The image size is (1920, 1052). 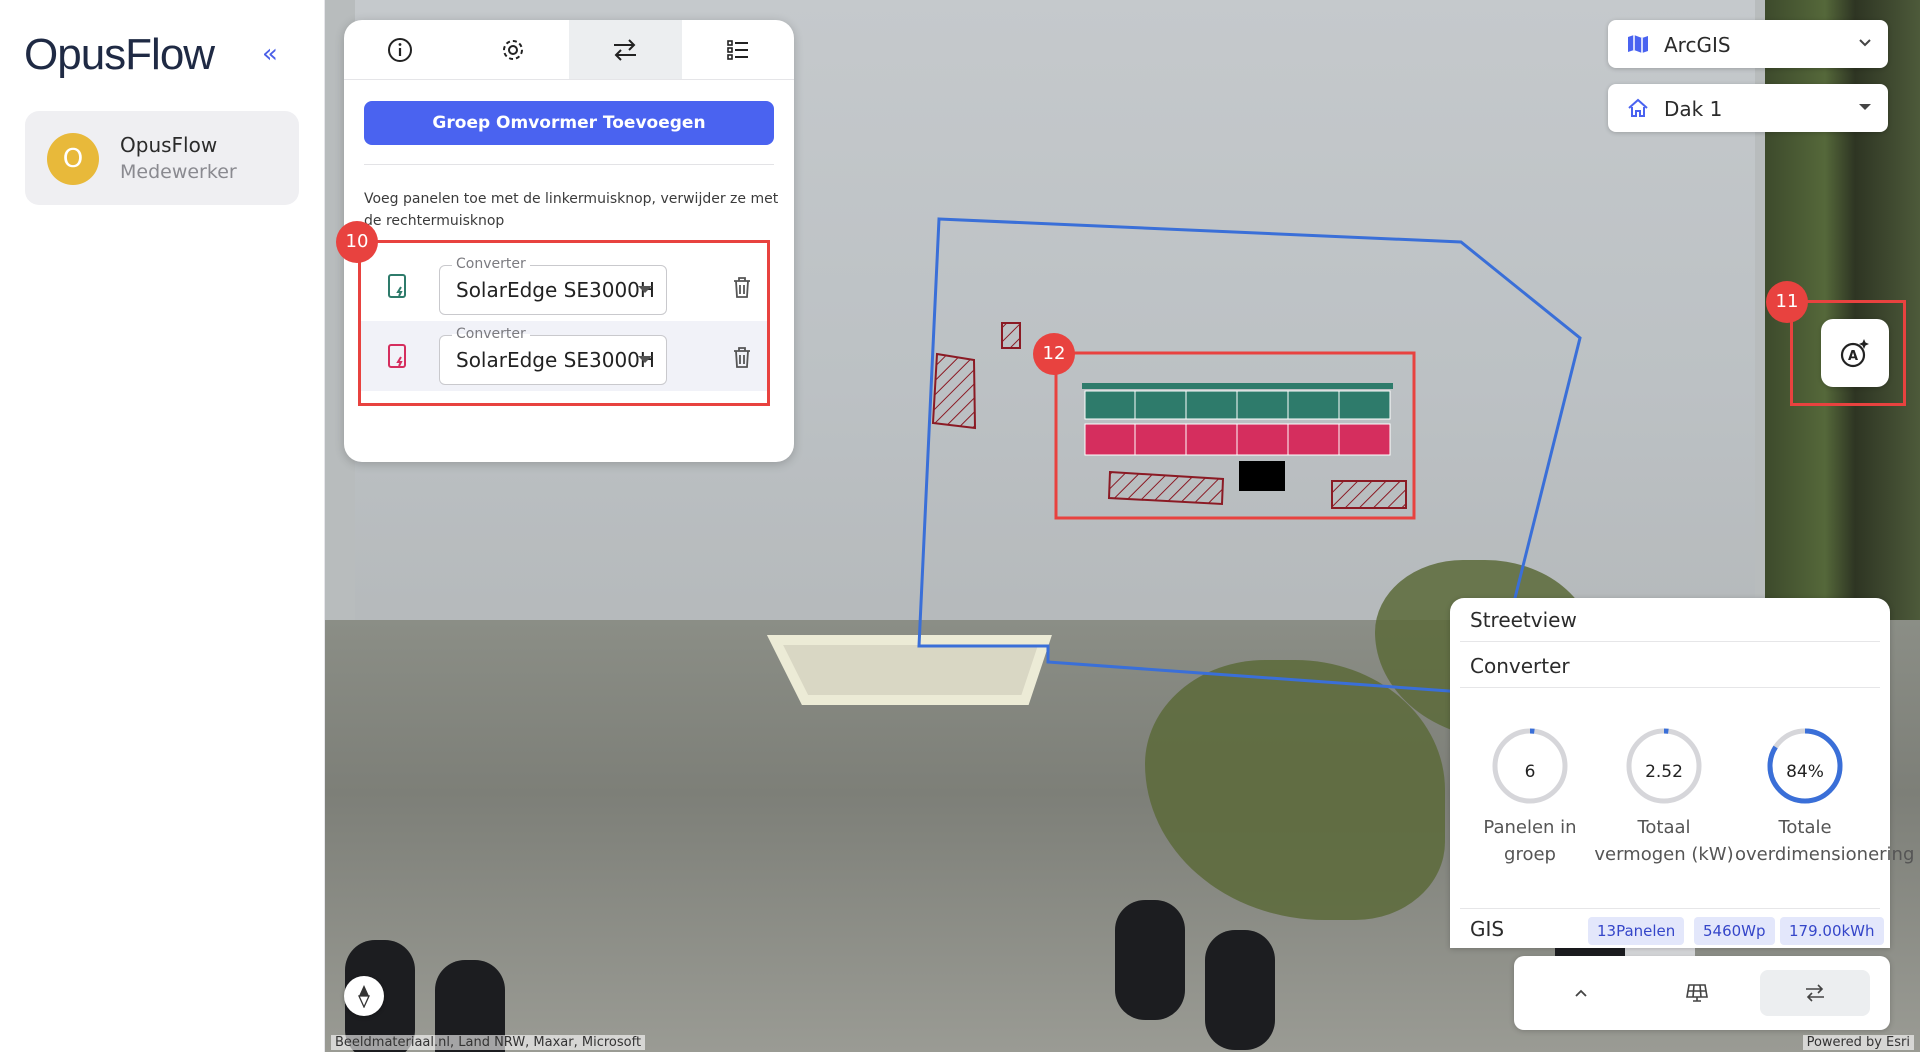 What do you see at coordinates (1670, 620) in the screenshot?
I see `streetview-row: Streetview` at bounding box center [1670, 620].